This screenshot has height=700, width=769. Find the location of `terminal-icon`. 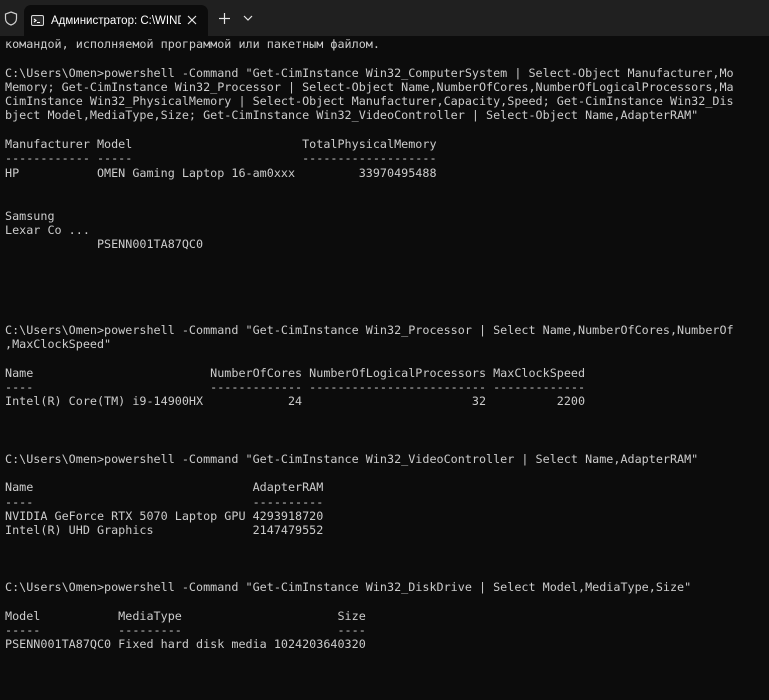

terminal-icon is located at coordinates (37, 20).